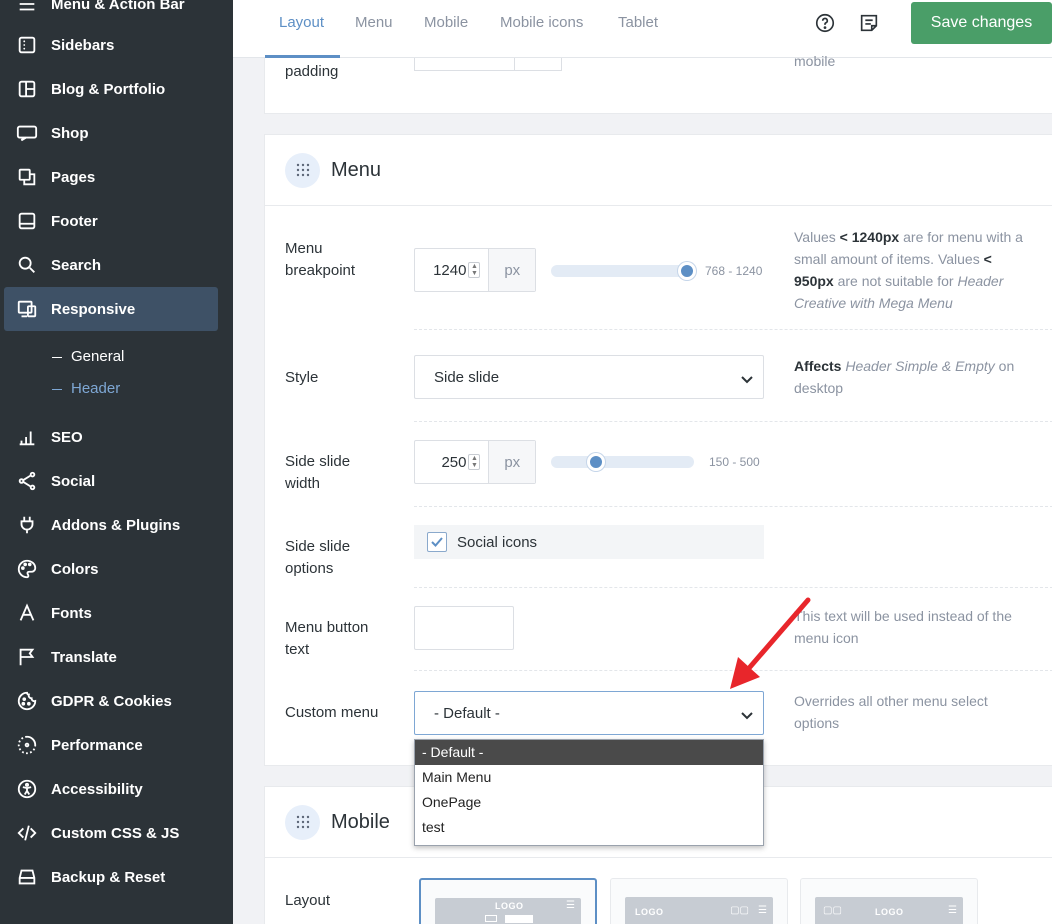 This screenshot has width=1052, height=924. What do you see at coordinates (27, 701) in the screenshot?
I see `cookie-icon` at bounding box center [27, 701].